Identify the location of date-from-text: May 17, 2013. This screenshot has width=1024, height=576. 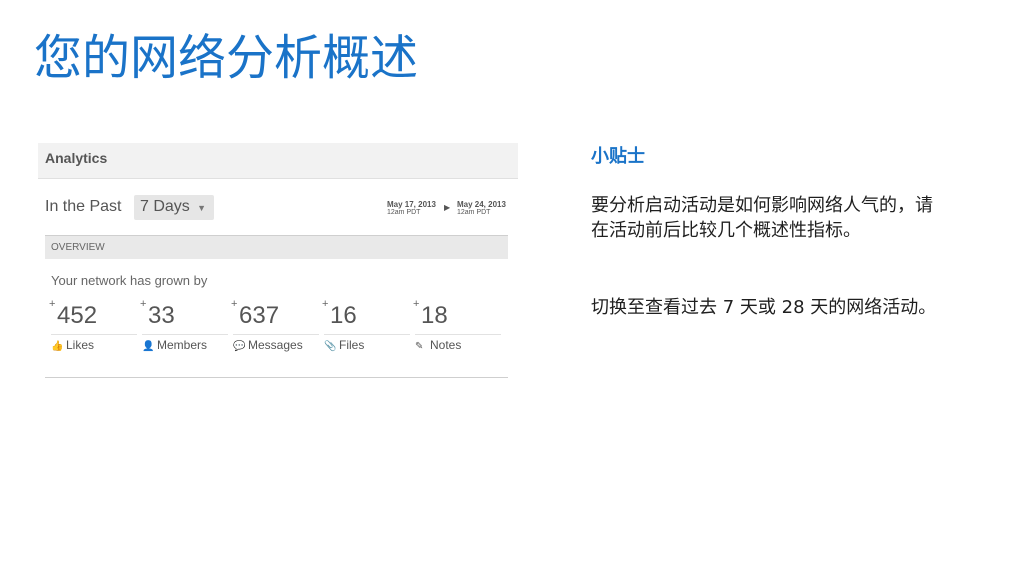
(411, 204).